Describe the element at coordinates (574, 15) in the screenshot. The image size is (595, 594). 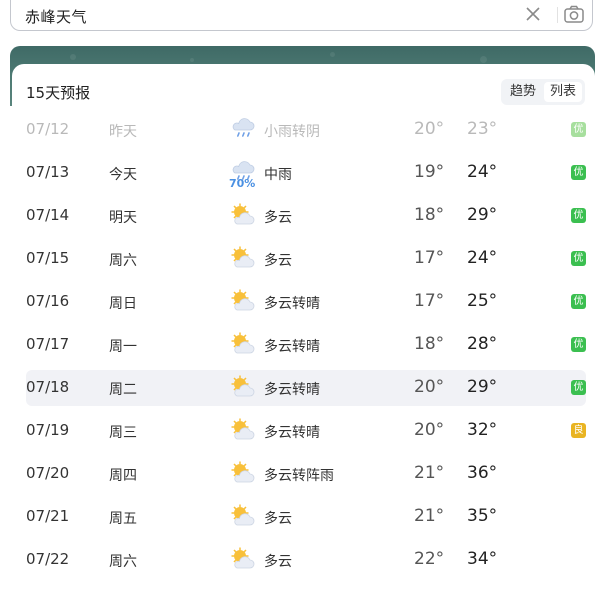
I see `camera-icon` at that location.